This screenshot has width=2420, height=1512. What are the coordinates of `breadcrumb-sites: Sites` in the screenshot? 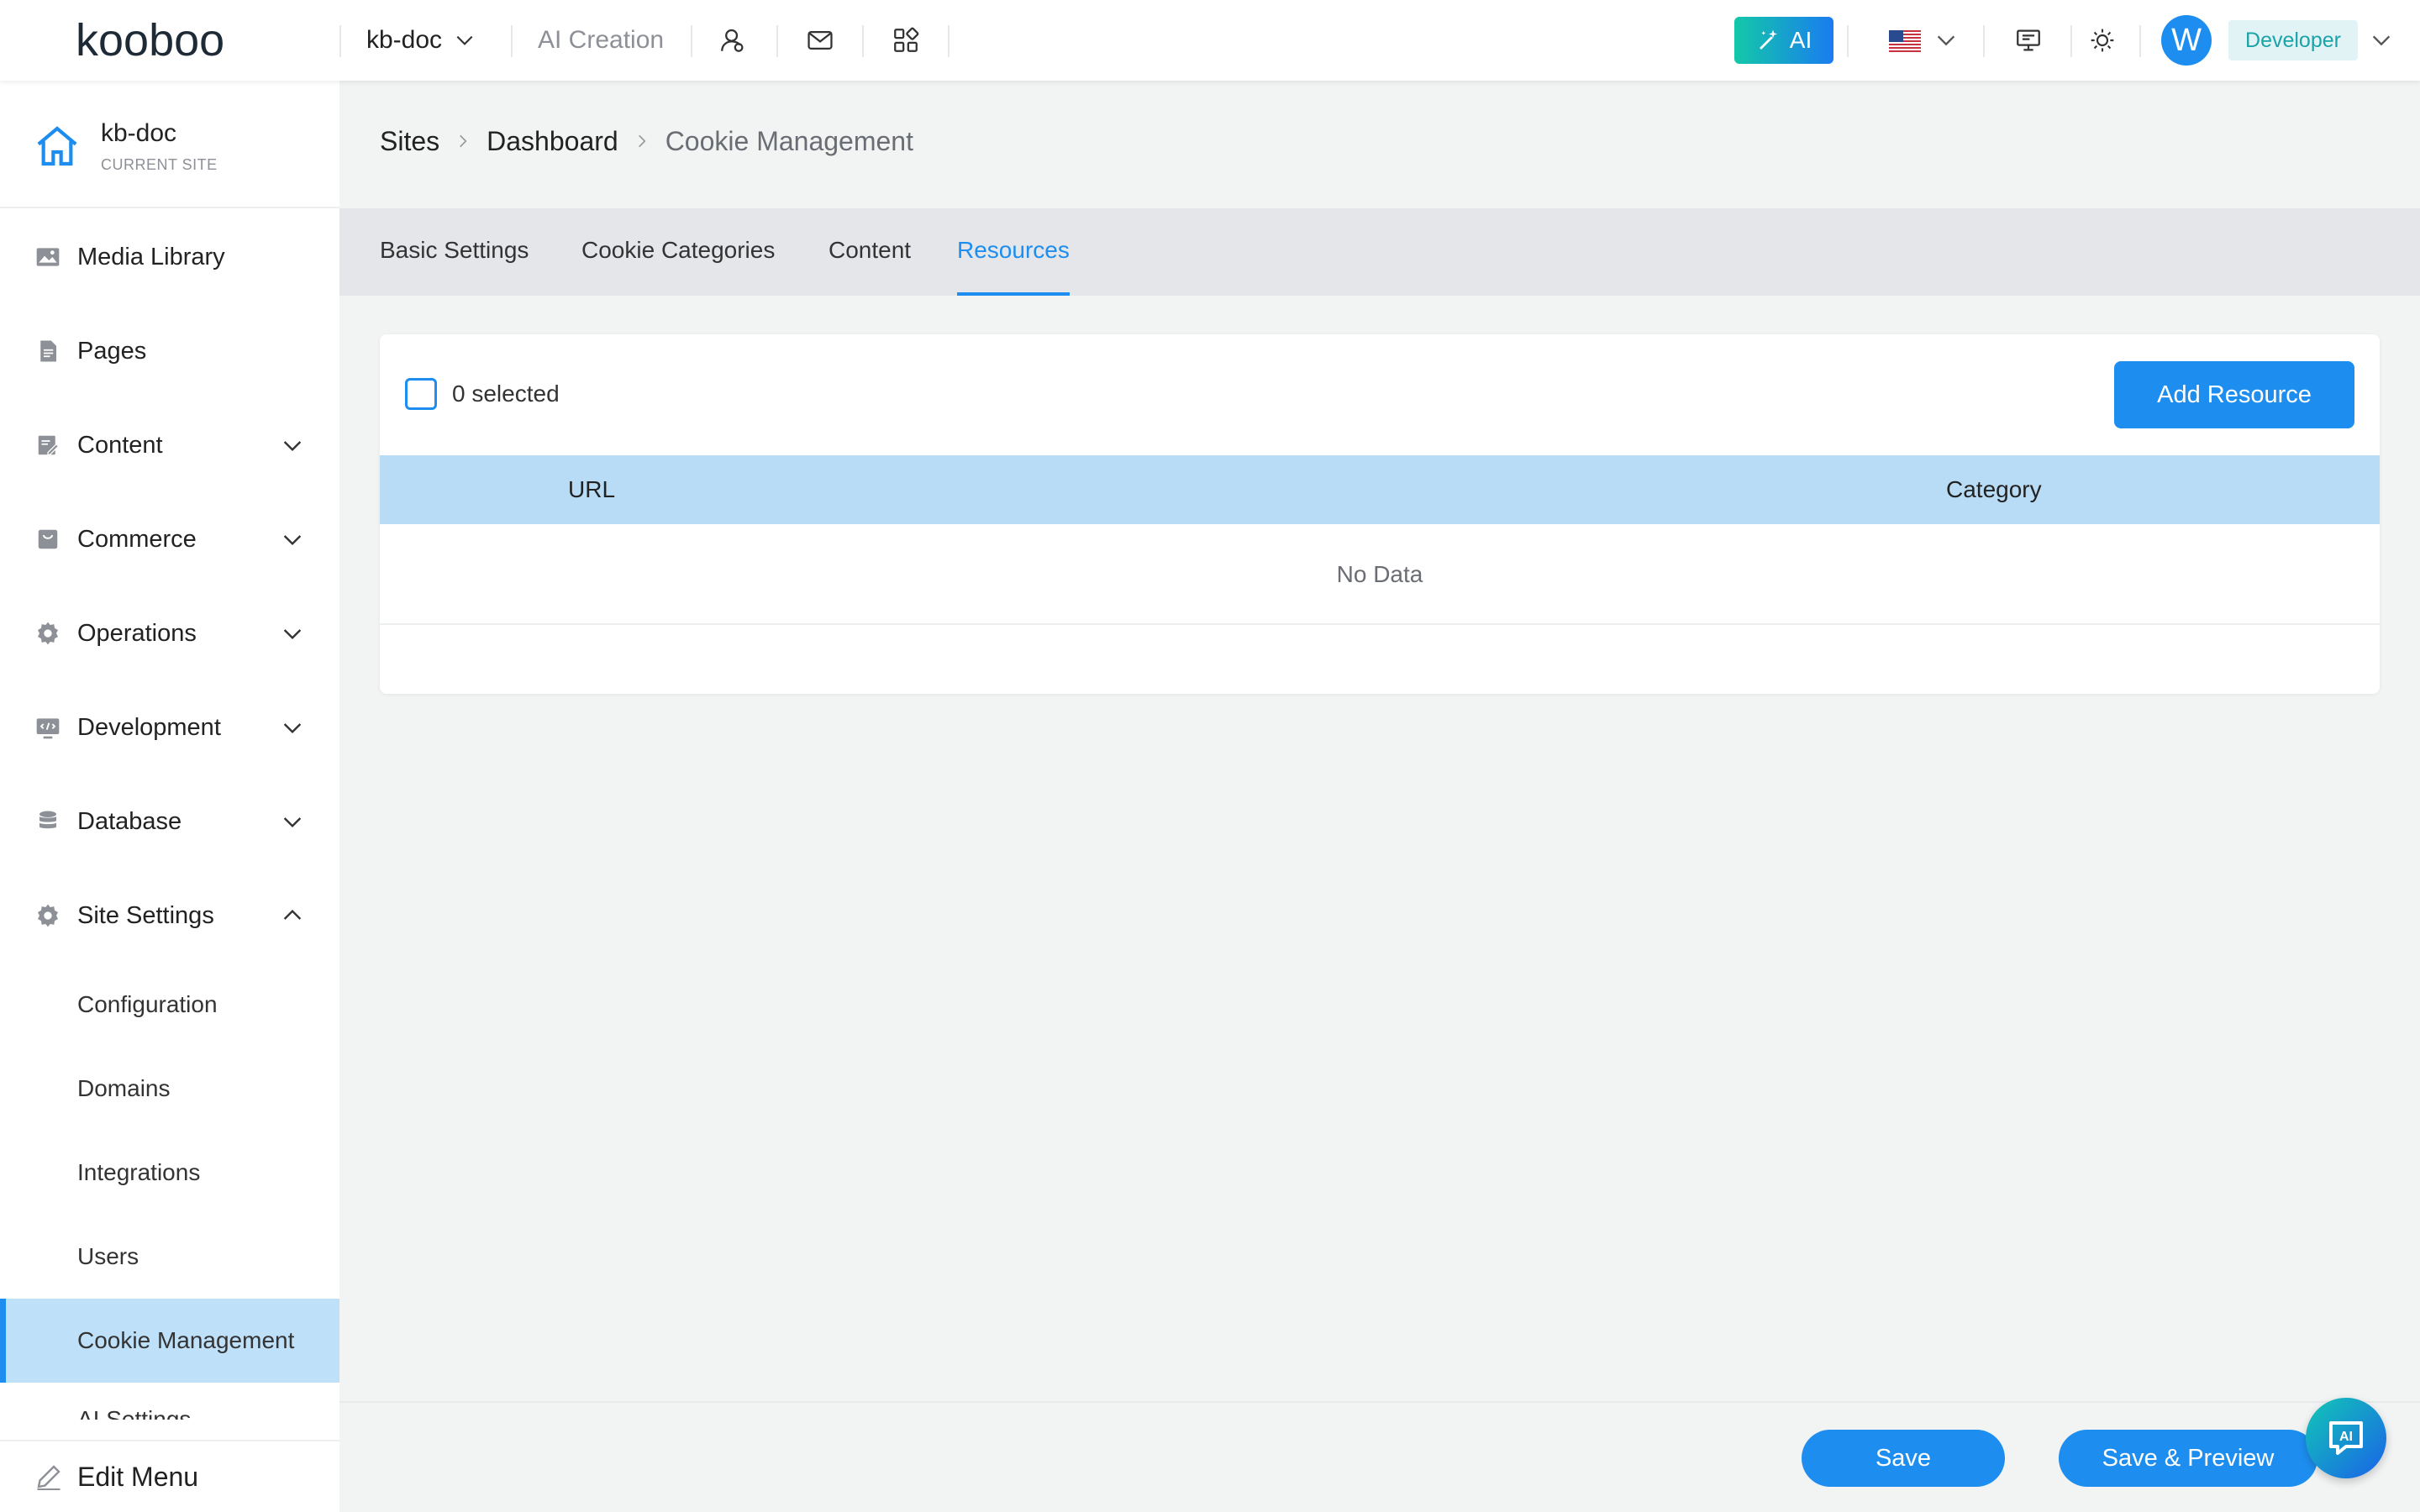 It's located at (409, 141).